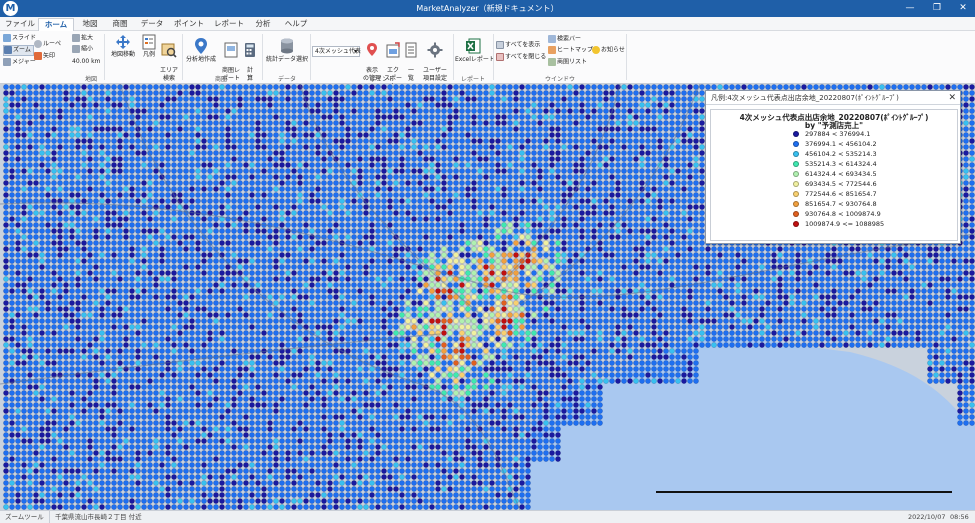  Describe the element at coordinates (20, 24) in the screenshot. I see `tab-file: ファイル` at that location.